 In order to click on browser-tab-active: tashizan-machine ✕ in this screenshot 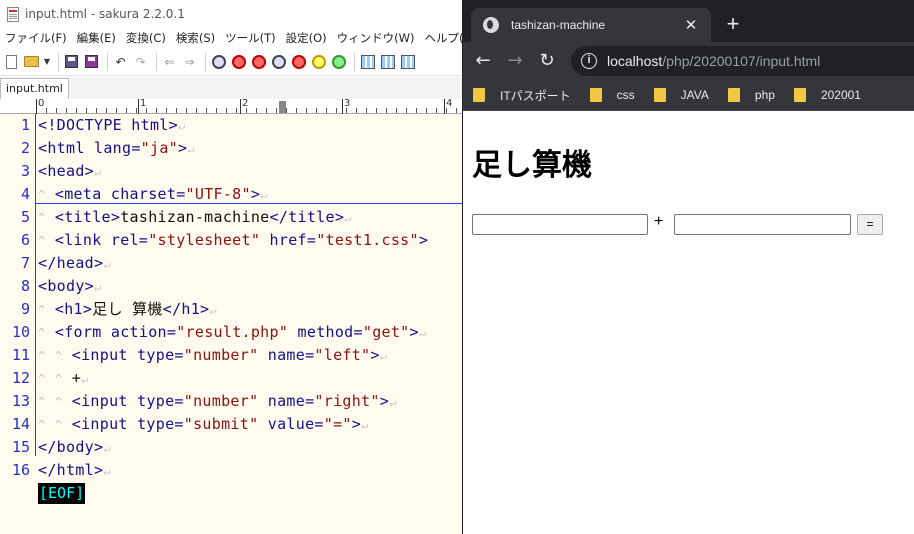, I will do `click(591, 25)`.